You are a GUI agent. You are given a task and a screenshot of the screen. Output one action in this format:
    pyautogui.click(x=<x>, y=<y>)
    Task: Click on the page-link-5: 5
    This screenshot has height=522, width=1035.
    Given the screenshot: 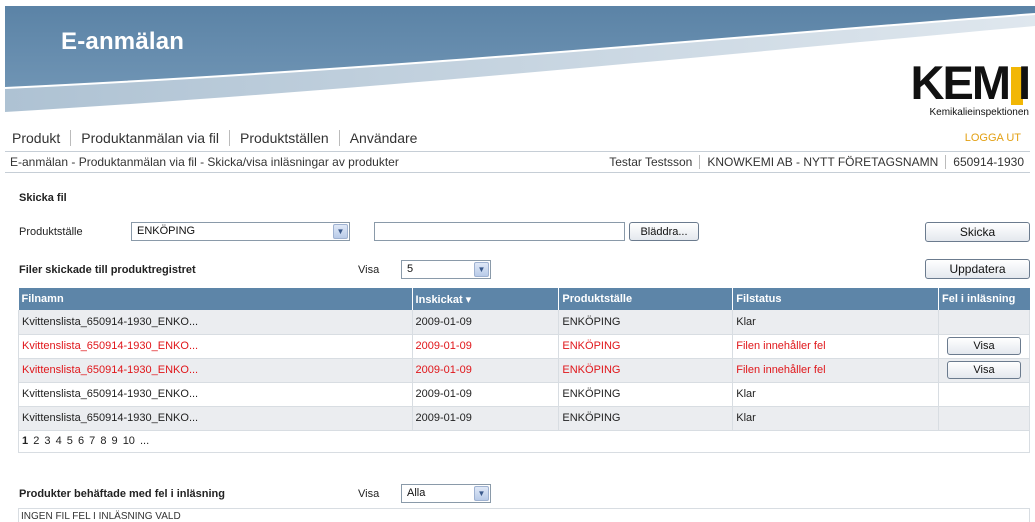 What is the action you would take?
    pyautogui.click(x=70, y=441)
    